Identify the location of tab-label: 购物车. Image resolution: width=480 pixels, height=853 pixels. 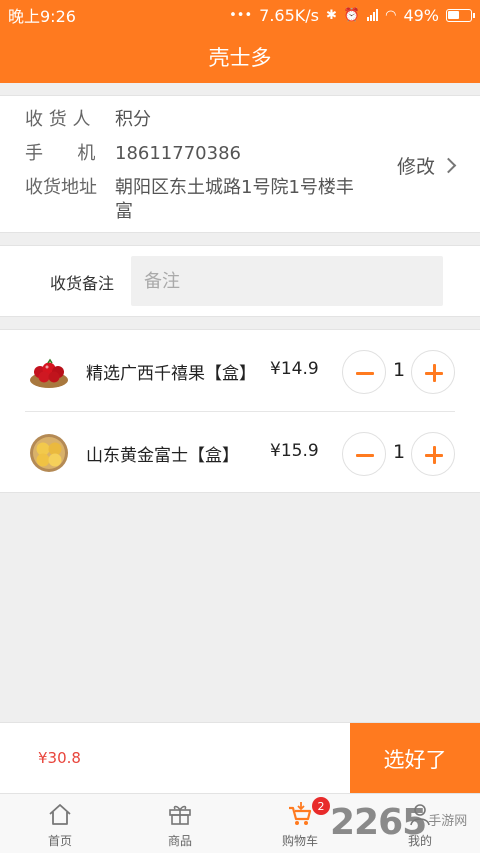
(299, 841).